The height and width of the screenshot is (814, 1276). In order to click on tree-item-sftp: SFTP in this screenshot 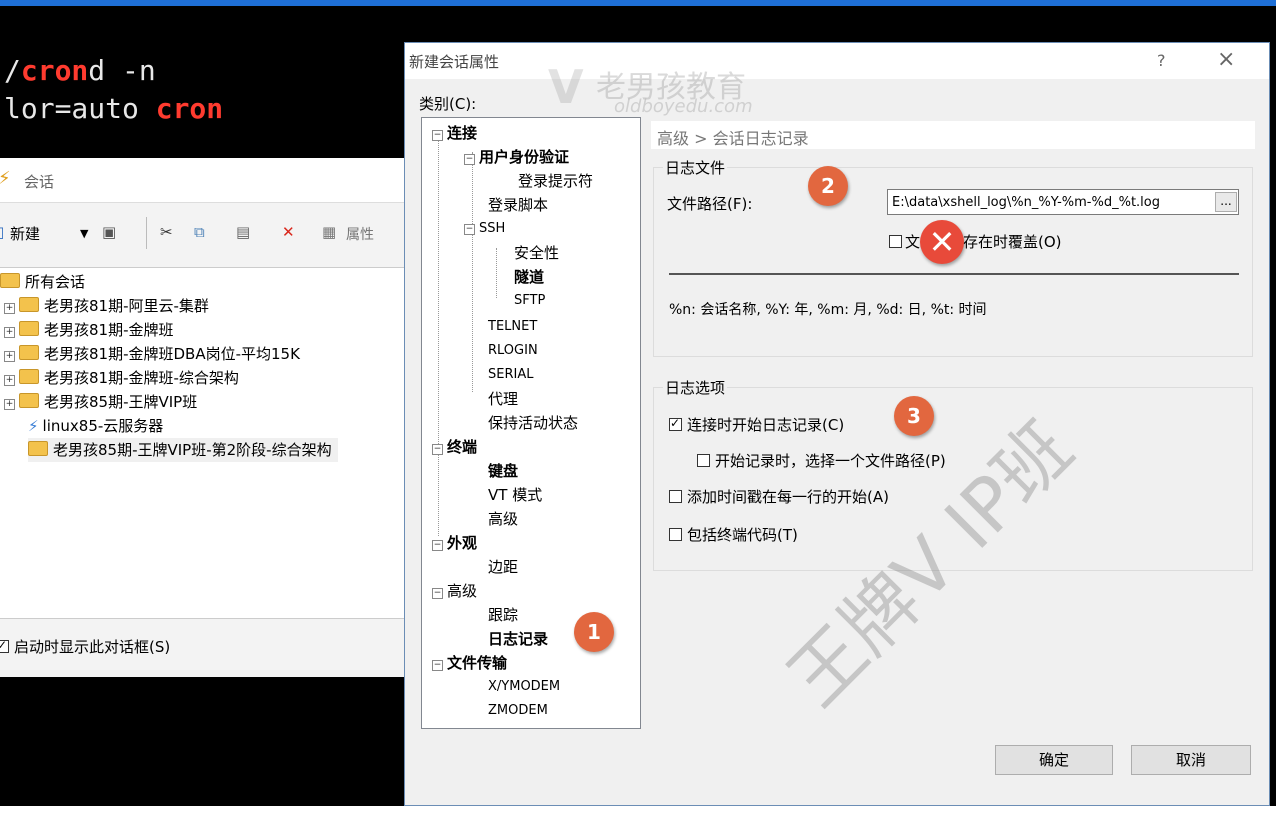, I will do `click(529, 301)`.